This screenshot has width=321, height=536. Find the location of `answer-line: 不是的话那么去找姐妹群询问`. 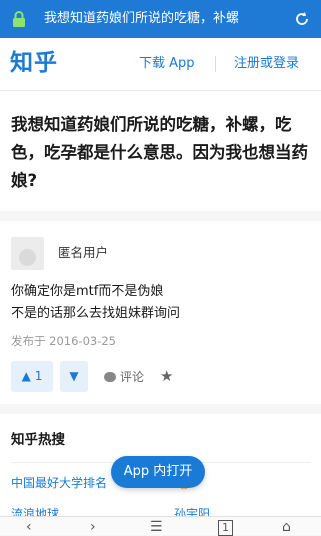

answer-line: 不是的话那么去找姐妹群询问 is located at coordinates (96, 313).